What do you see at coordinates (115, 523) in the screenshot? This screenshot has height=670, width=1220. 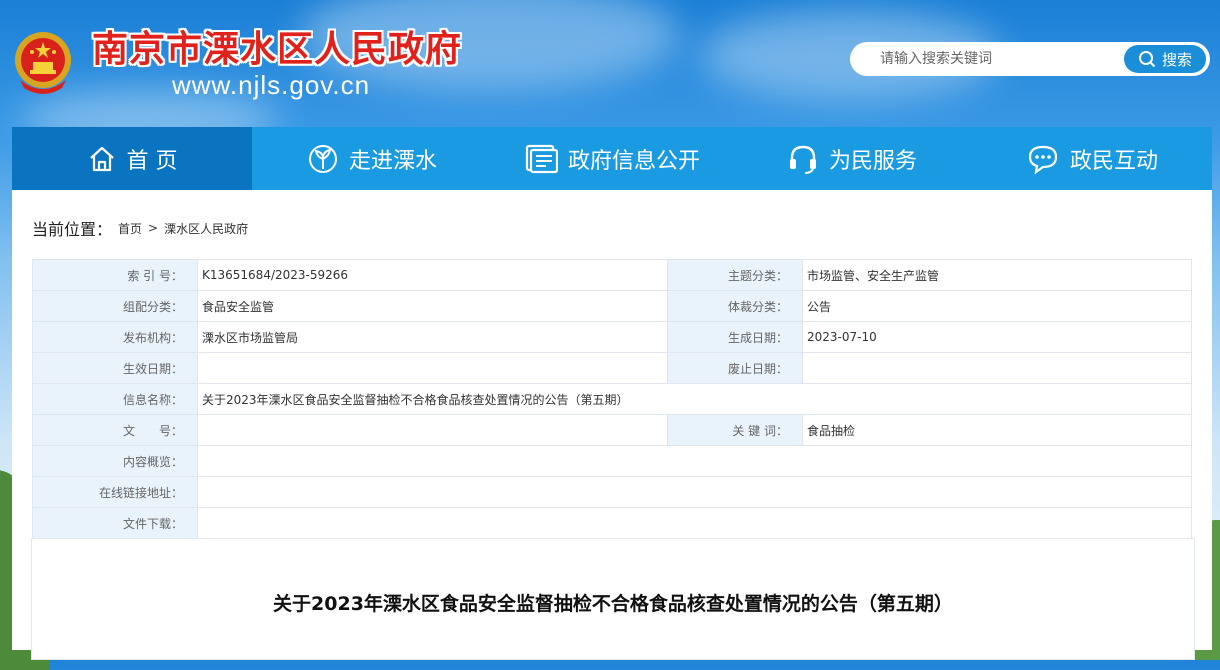 I see `download-label: 文件下载：` at bounding box center [115, 523].